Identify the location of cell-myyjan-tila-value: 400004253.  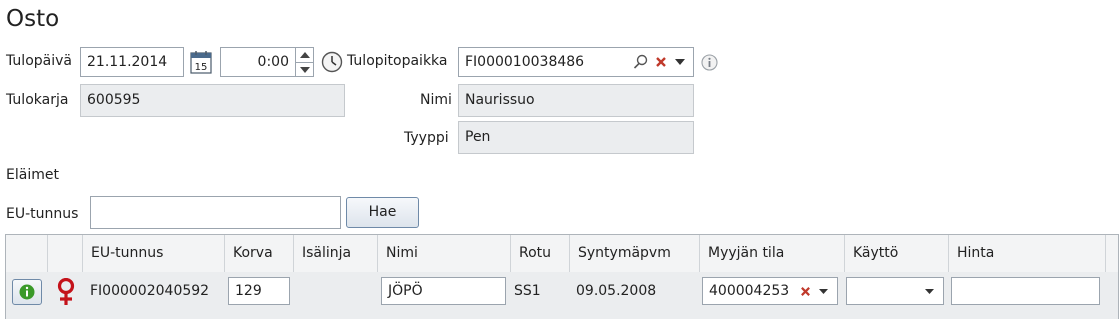
(749, 291).